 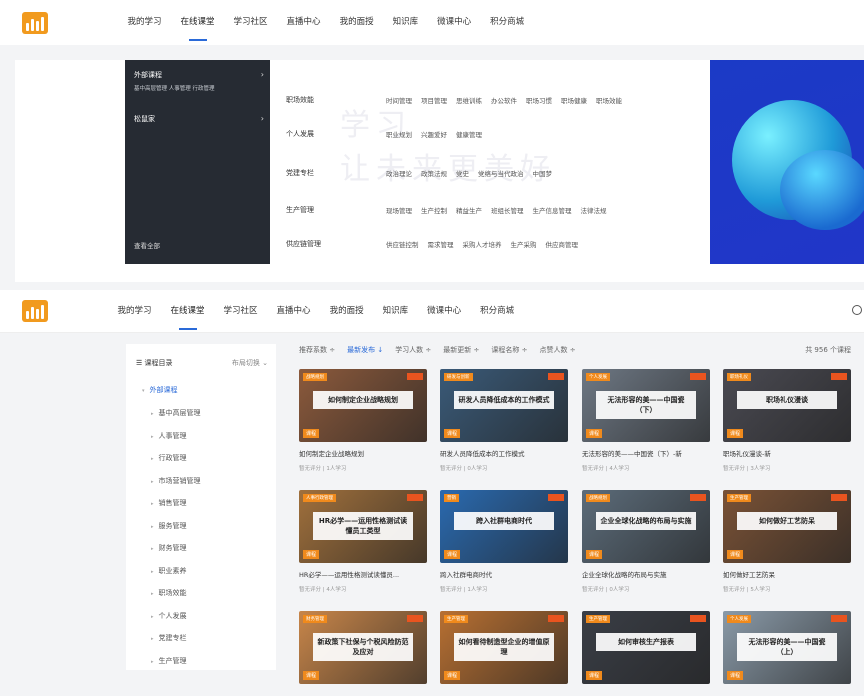 I want to click on subcategory-link: 办公软件, so click(x=504, y=100).